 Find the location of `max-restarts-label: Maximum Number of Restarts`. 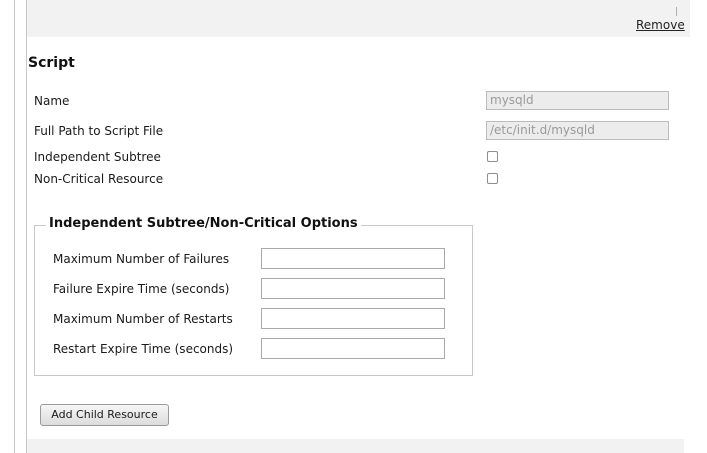

max-restarts-label: Maximum Number of Restarts is located at coordinates (143, 319).